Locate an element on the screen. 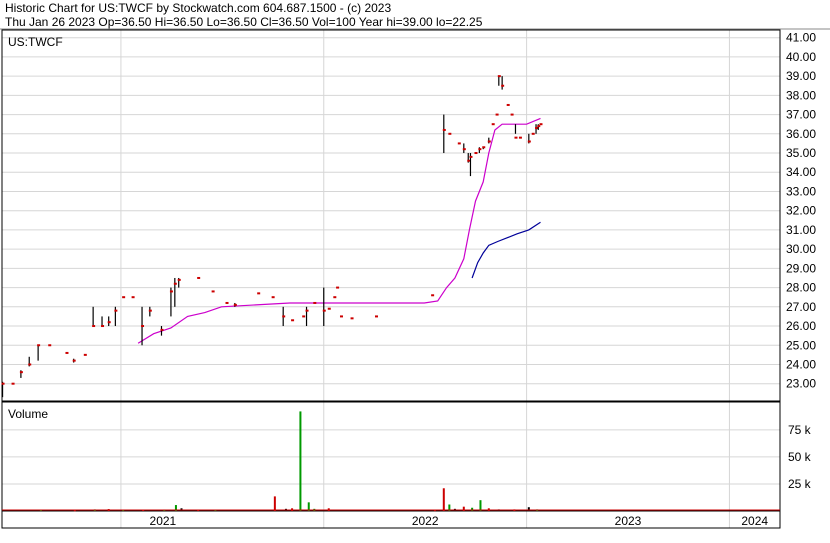 Image resolution: width=830 pixels, height=543 pixels. price-tick-label: 38.00 is located at coordinates (801, 95).